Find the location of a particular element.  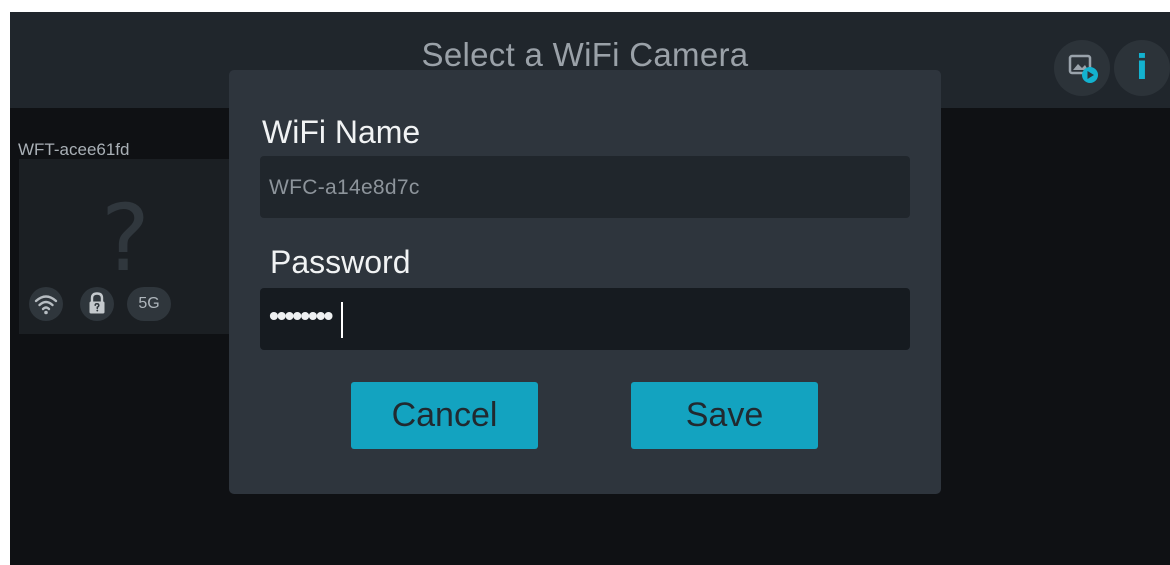

cancel-button: Cancel is located at coordinates (444, 415).